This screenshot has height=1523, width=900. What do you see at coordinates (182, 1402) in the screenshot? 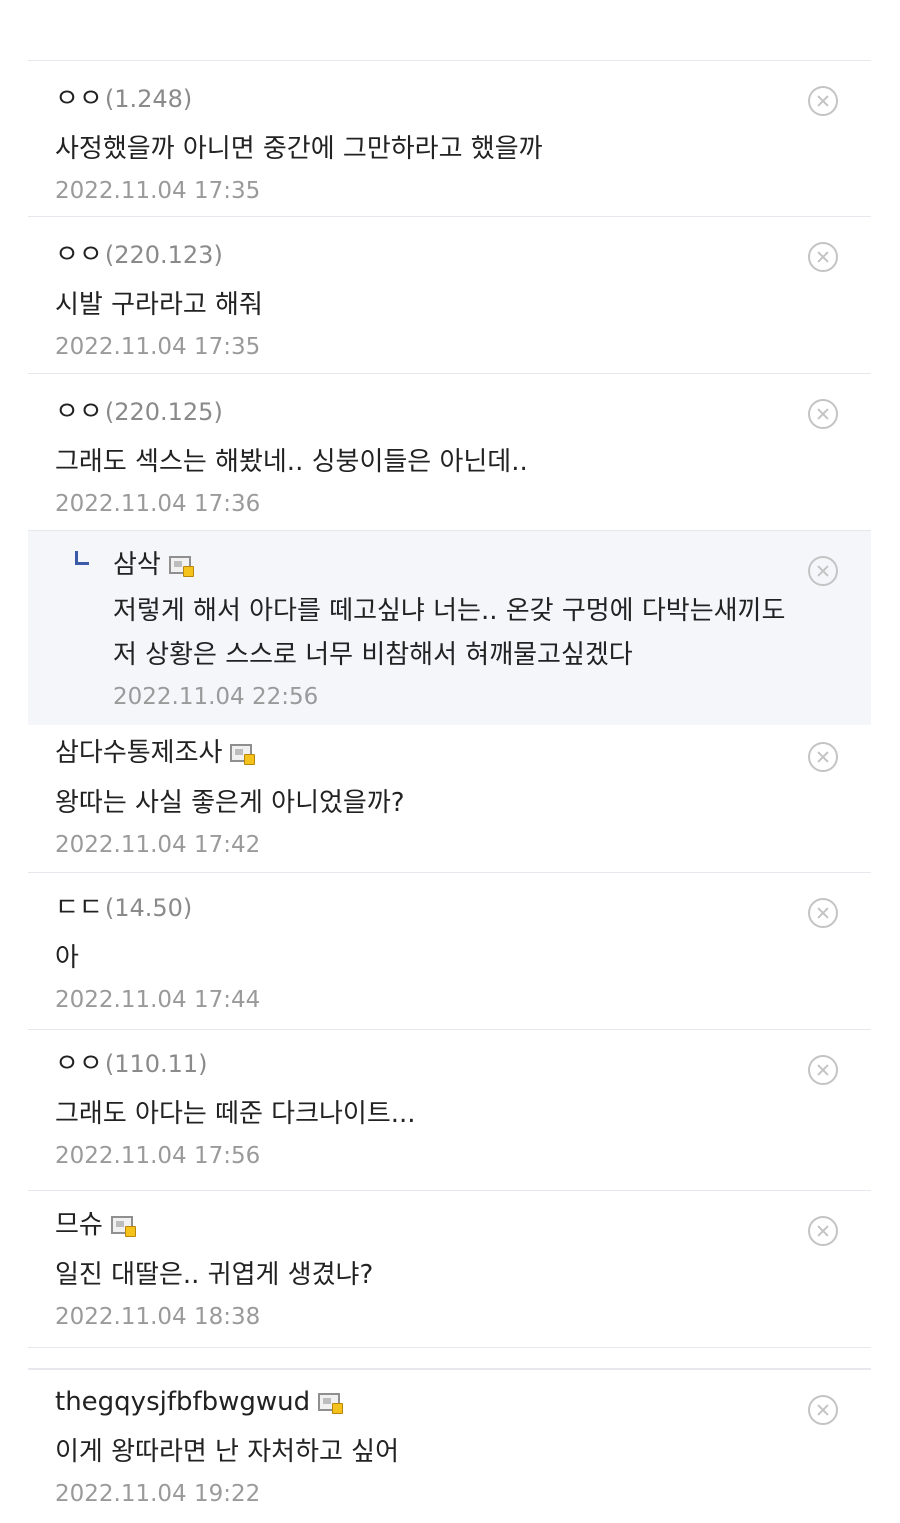
I see `author-name: thegqysjfbfbwgwud` at bounding box center [182, 1402].